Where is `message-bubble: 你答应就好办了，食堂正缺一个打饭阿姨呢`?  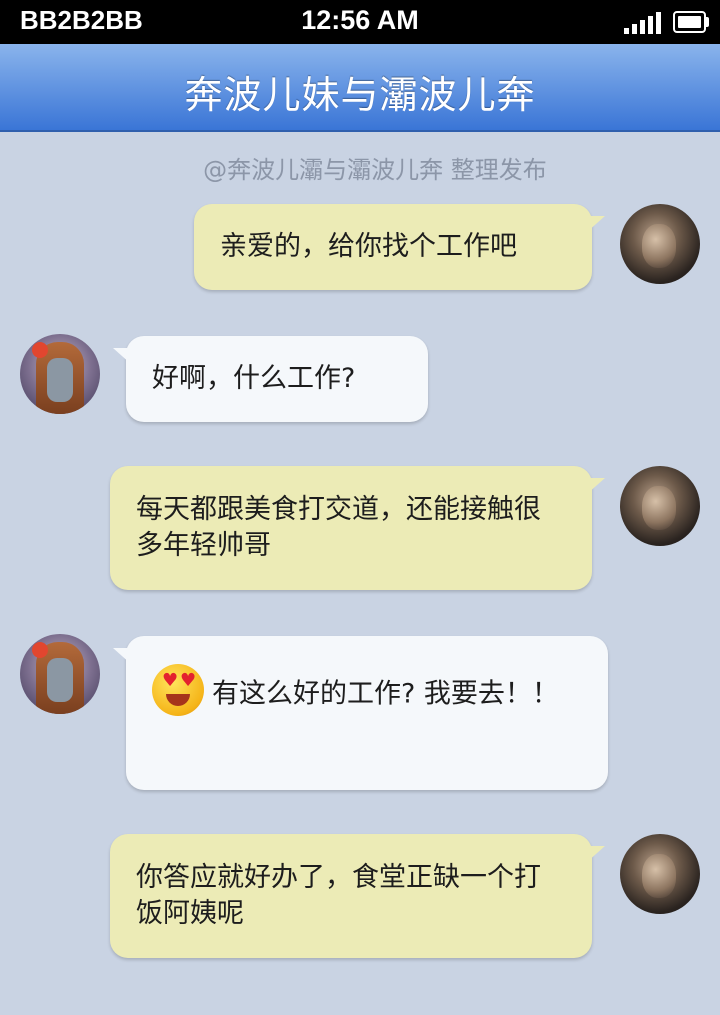 message-bubble: 你答应就好办了，食堂正缺一个打饭阿姨呢 is located at coordinates (357, 896).